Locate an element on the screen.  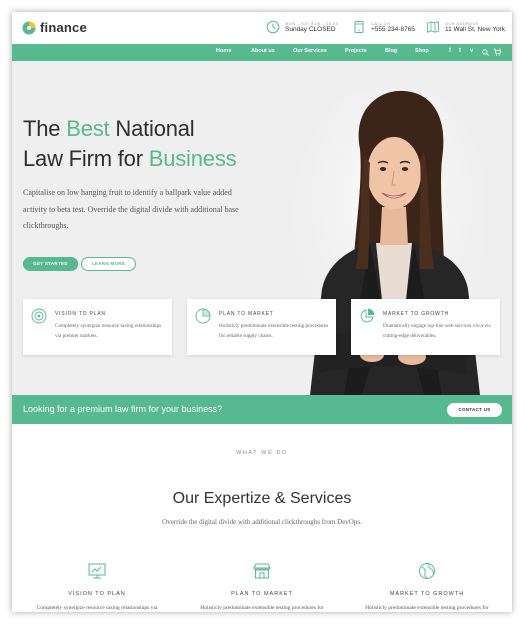
hero-title: The Best National Law Firm for Business is located at coordinates (130, 144).